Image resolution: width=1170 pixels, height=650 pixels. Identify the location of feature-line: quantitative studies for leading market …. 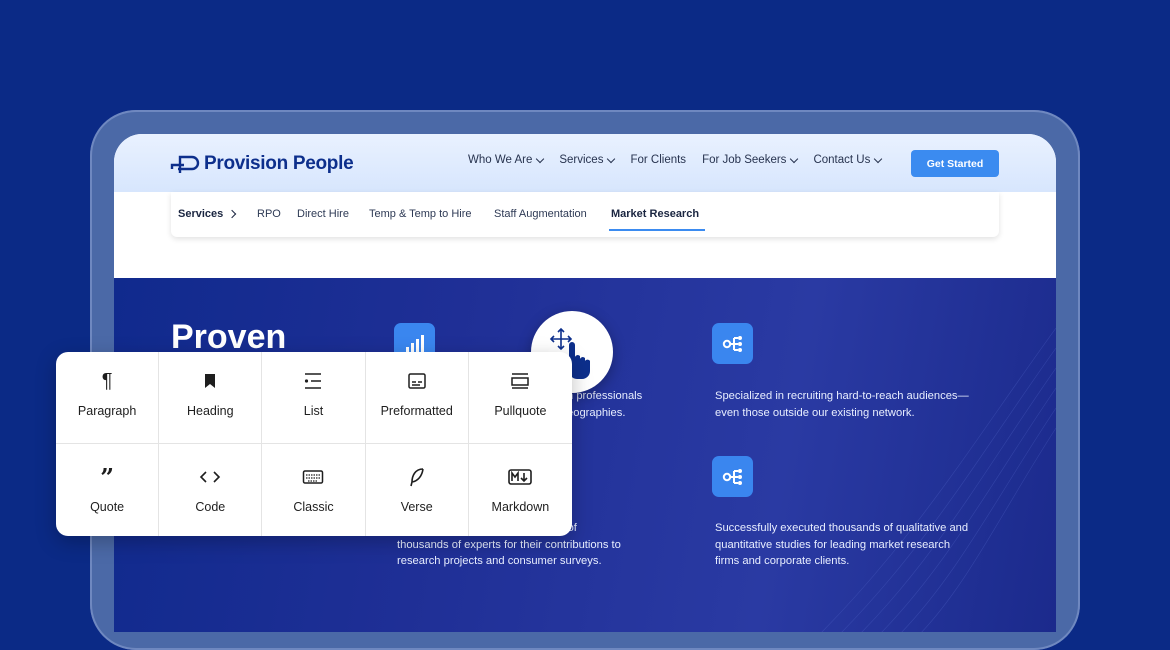
(833, 544).